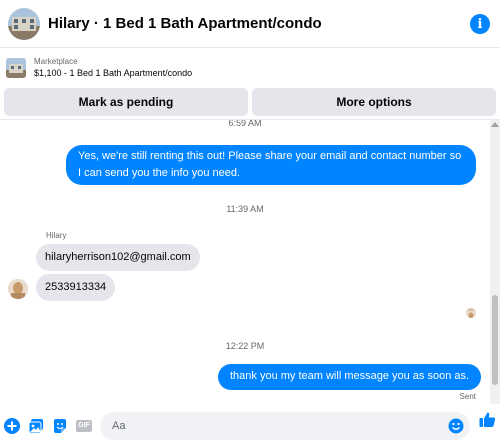  Describe the element at coordinates (250, 102) in the screenshot. I see `listing-actions: Mark as pending More options` at that location.